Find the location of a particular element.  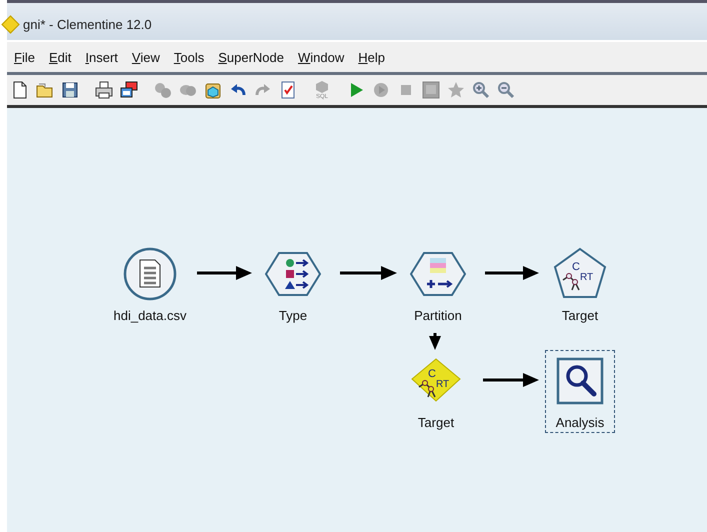

node-label: Partition is located at coordinates (438, 315).